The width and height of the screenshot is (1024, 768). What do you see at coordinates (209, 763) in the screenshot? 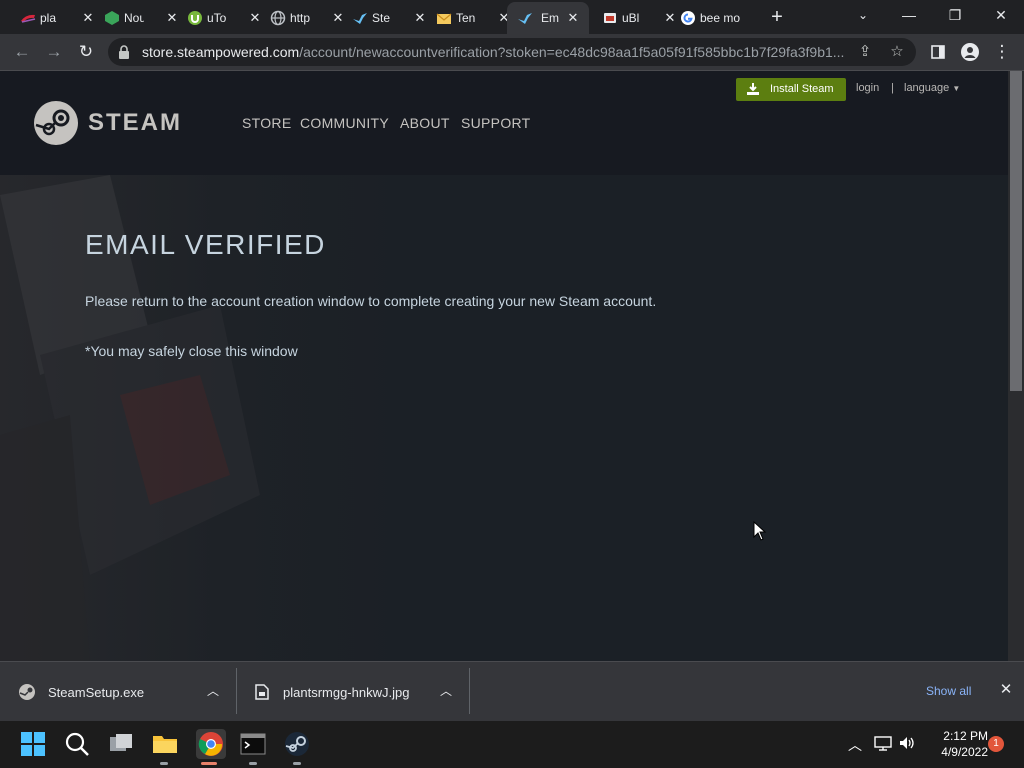
I see `active-indicator` at bounding box center [209, 763].